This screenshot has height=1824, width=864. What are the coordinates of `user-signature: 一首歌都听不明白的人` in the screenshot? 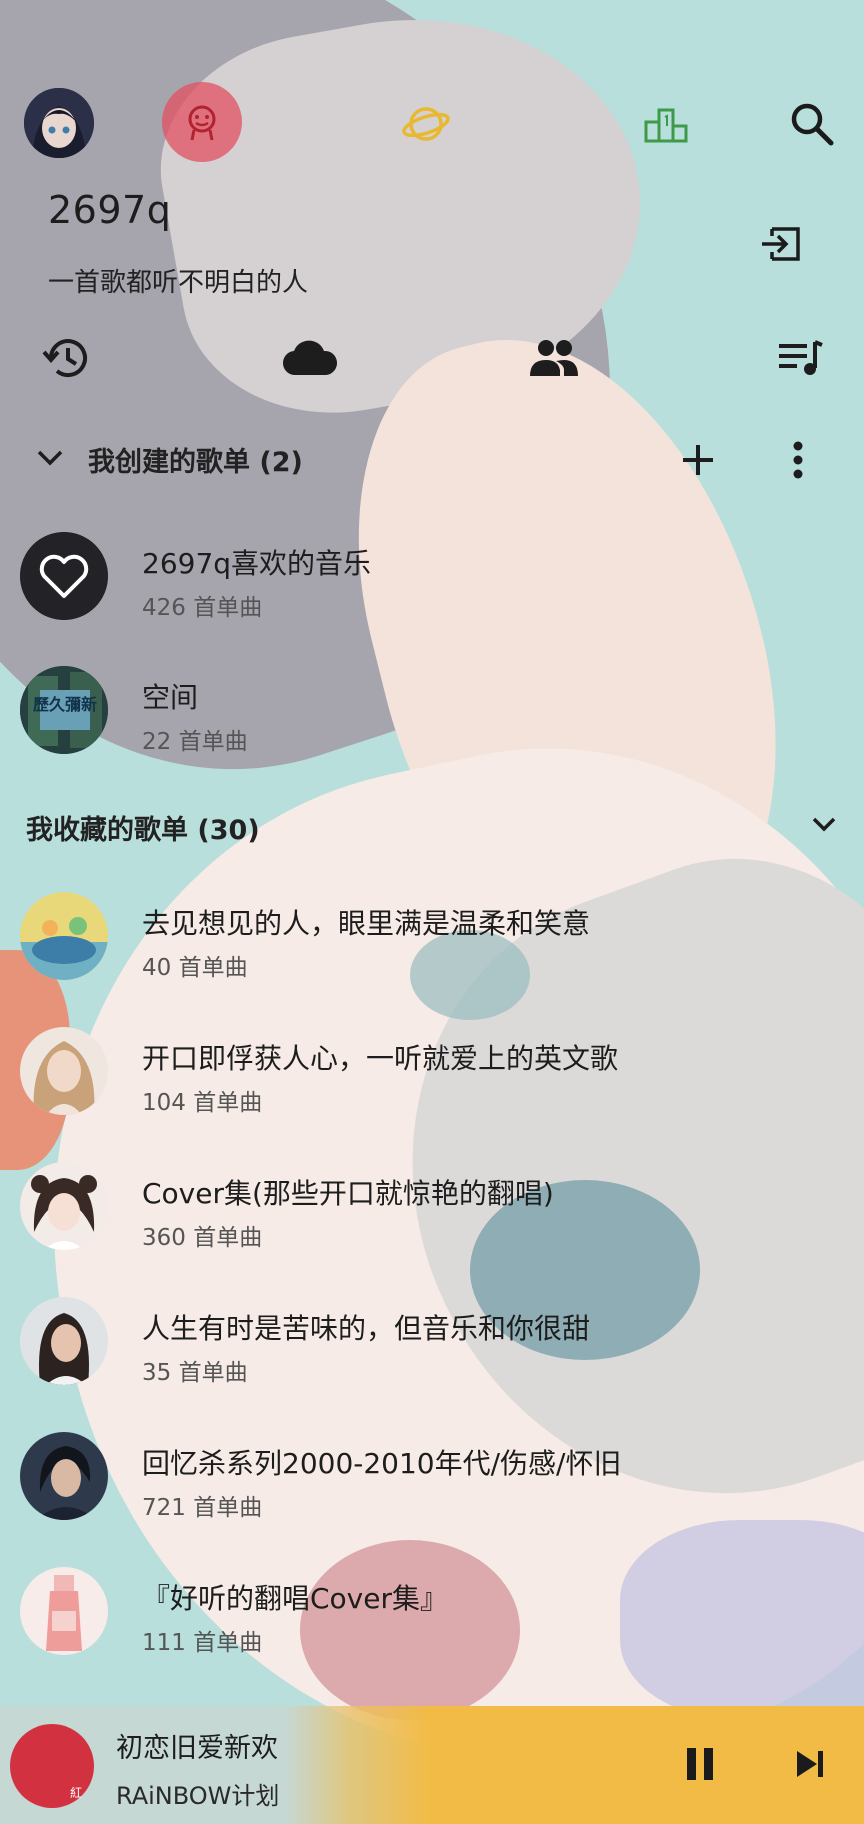 It's located at (178, 283).